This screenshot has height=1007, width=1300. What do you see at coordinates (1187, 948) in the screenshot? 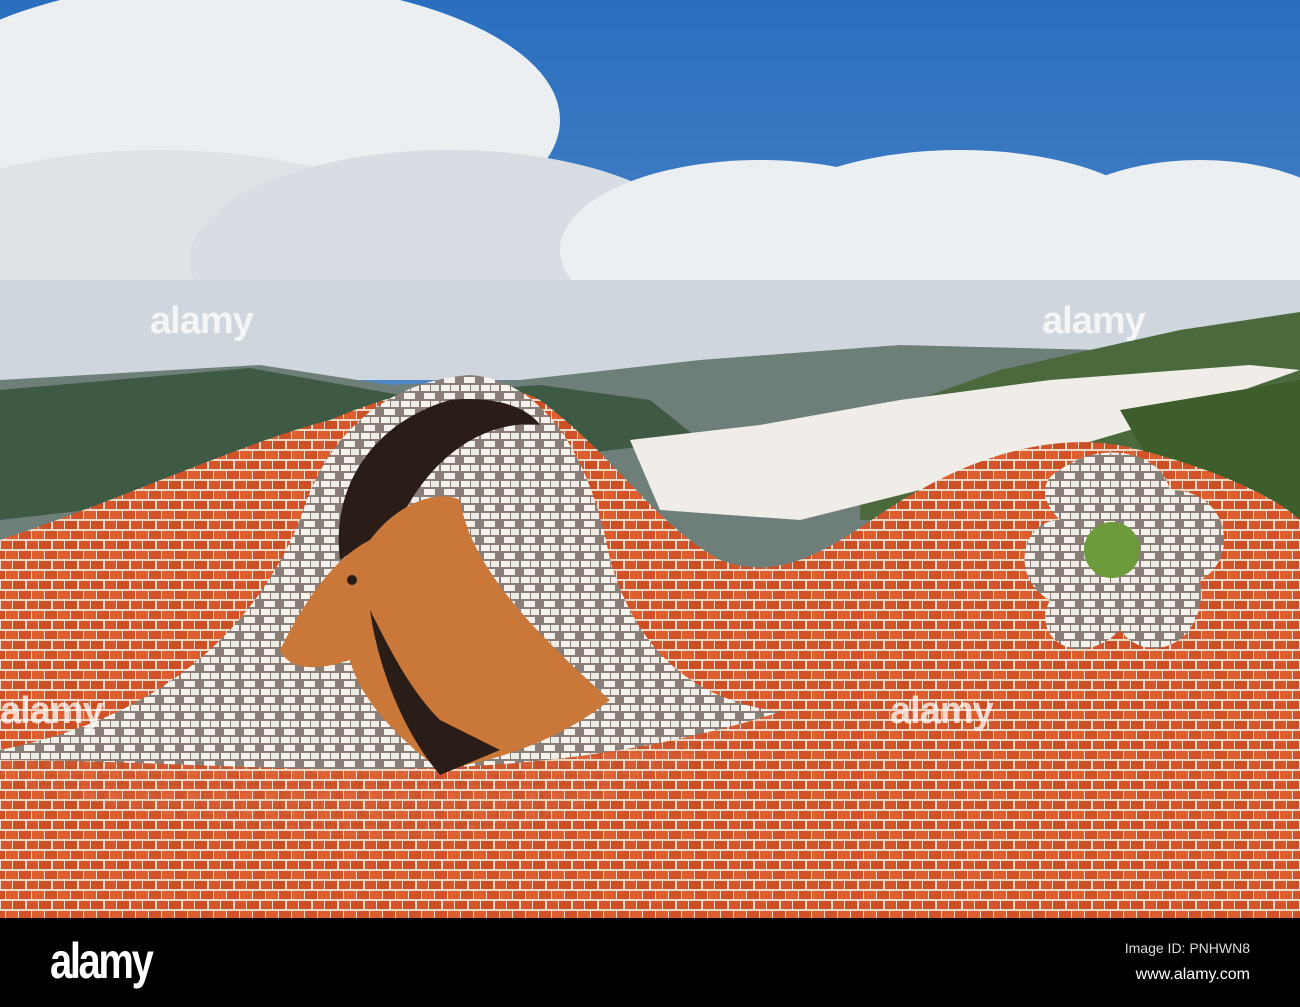
I see `image-id: Image ID: PNHWN8` at bounding box center [1187, 948].